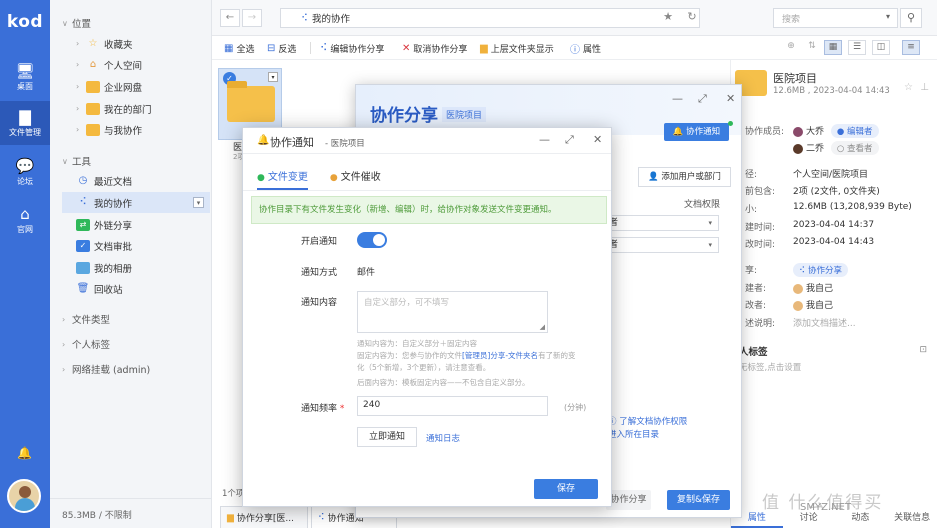 Image resolution: width=937 pixels, height=528 pixels. What do you see at coordinates (136, 202) in the screenshot?
I see `tree-item-my-collab: ⠪ 我的协作 ▾` at bounding box center [136, 202].